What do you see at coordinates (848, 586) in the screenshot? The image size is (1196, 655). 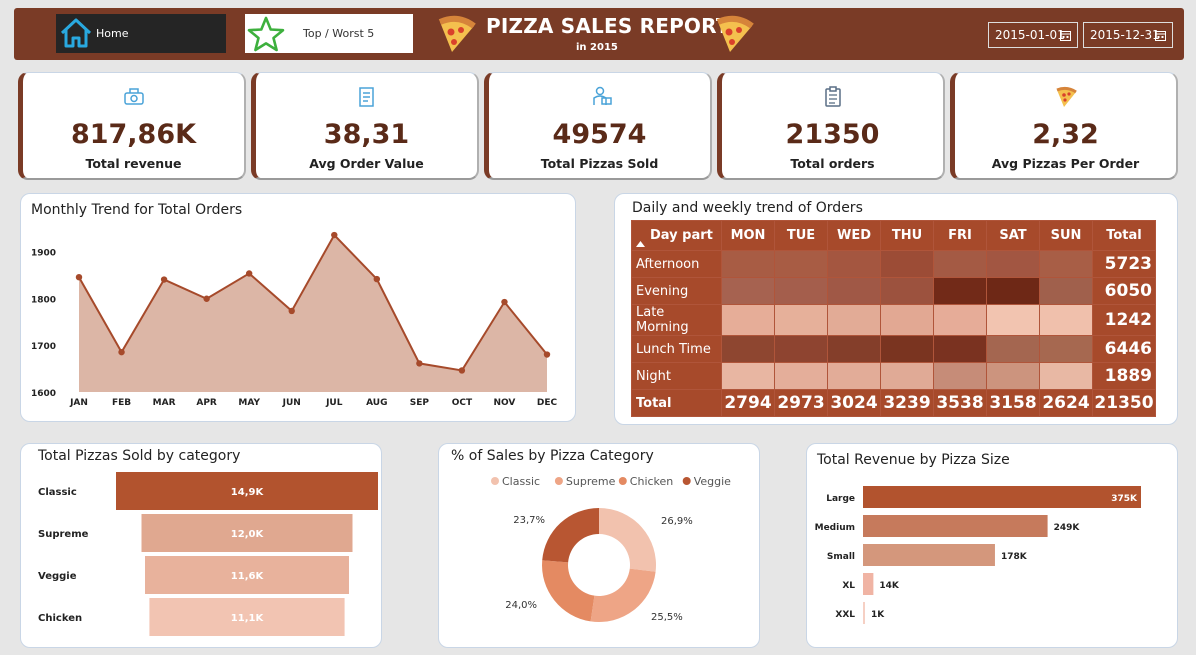 I see `size-label: XL` at bounding box center [848, 586].